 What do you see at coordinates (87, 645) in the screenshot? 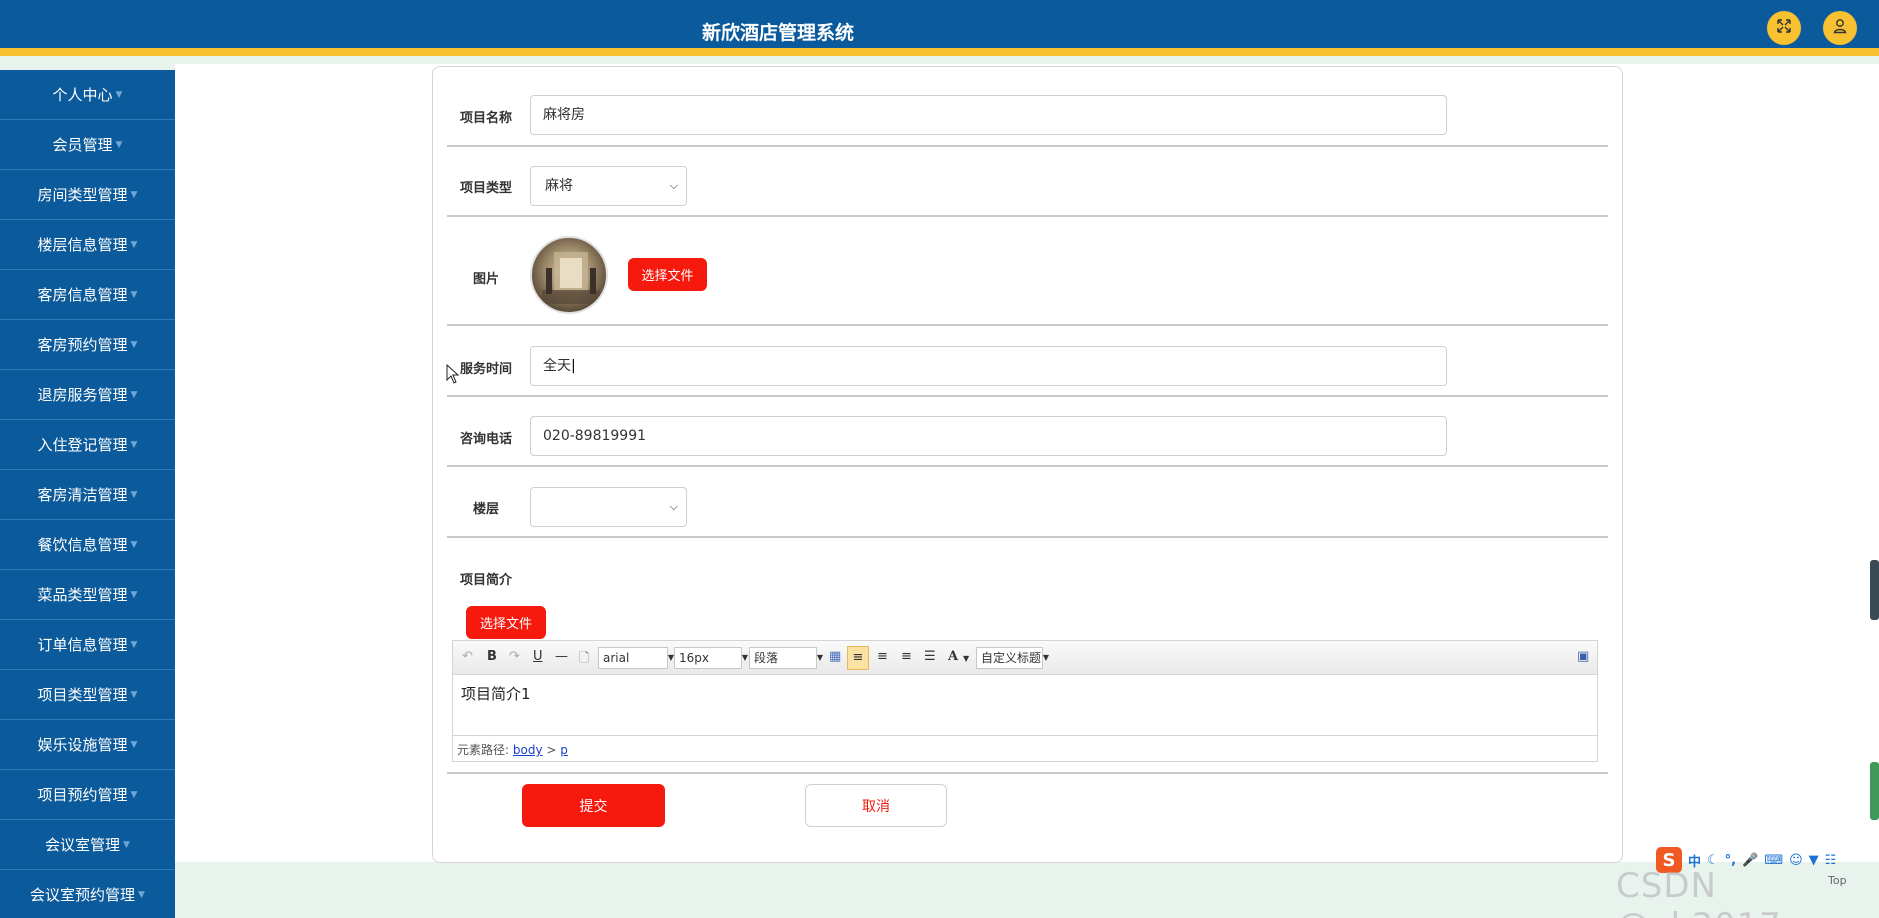
I see `sidebar-item-orders: 订单信息管理 ▼` at bounding box center [87, 645].